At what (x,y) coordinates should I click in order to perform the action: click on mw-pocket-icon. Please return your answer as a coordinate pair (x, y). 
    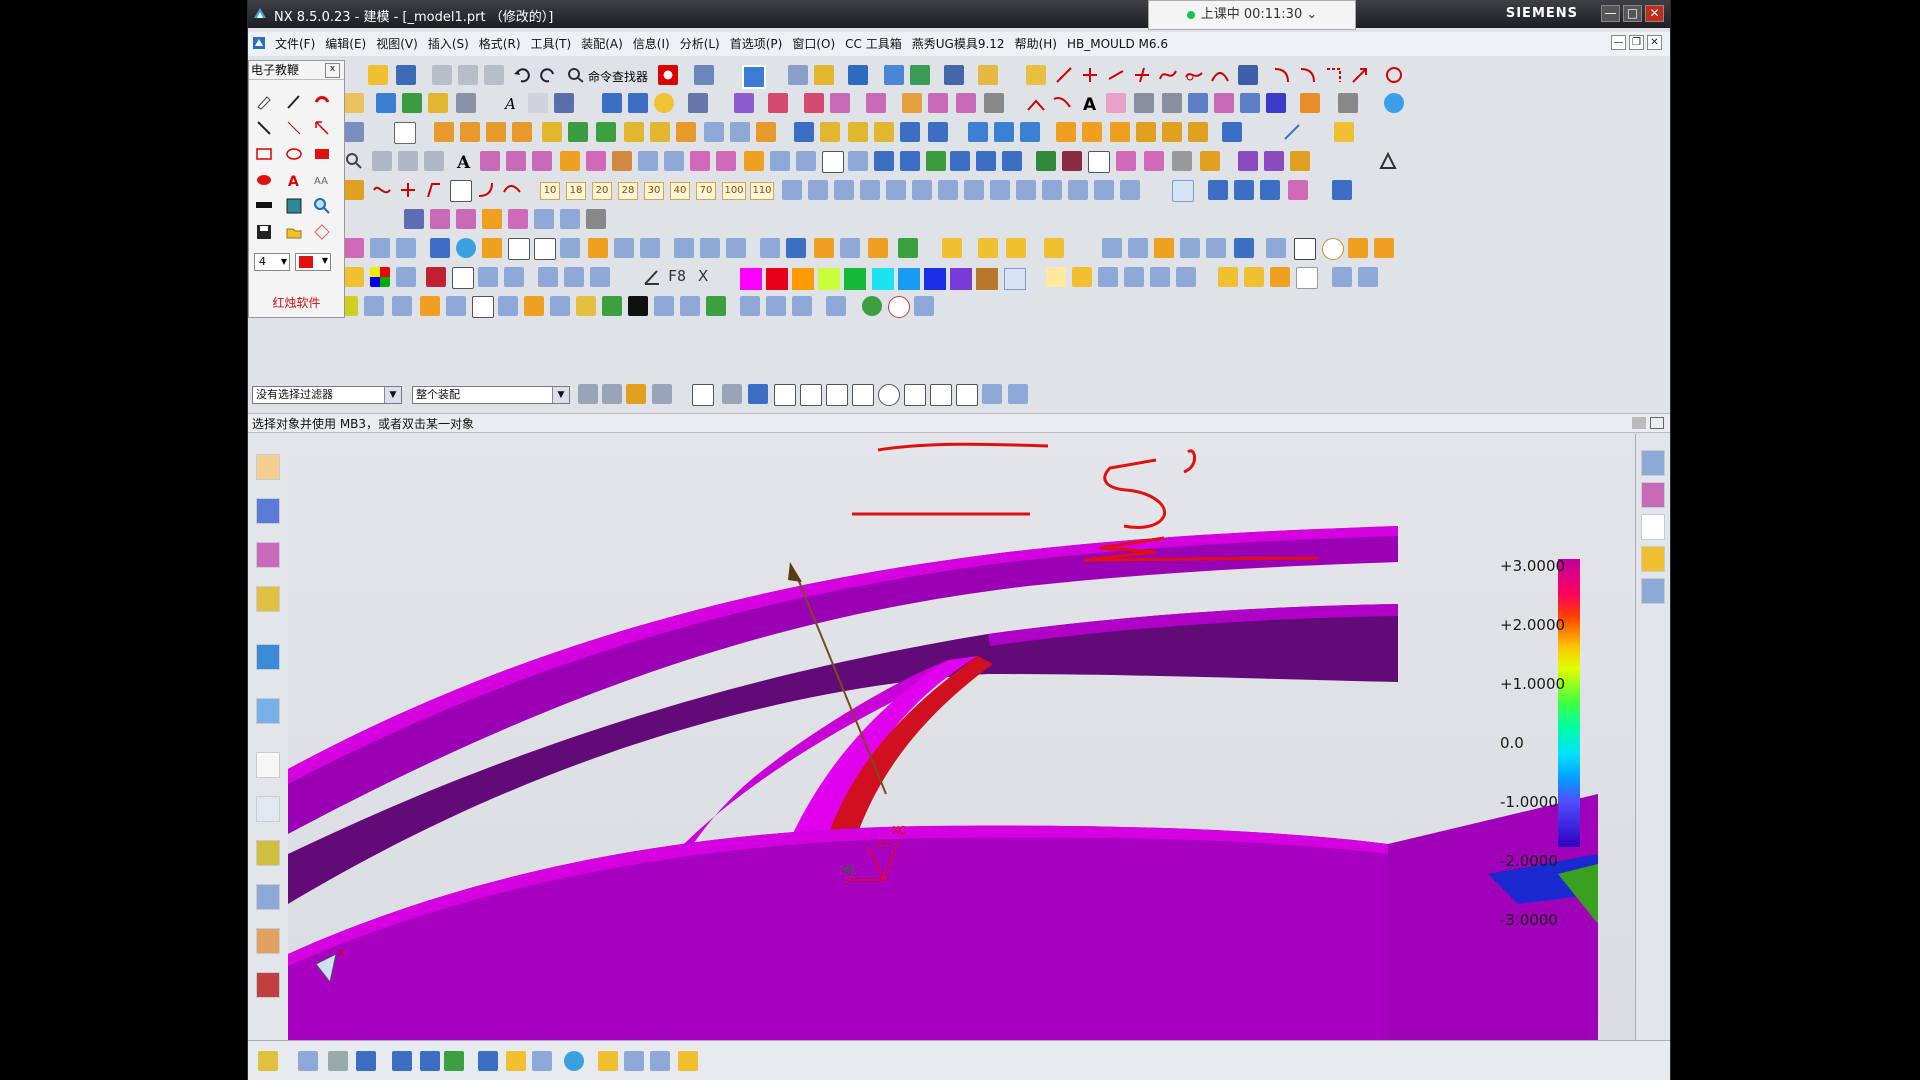
    Looking at the image, I should click on (836, 306).